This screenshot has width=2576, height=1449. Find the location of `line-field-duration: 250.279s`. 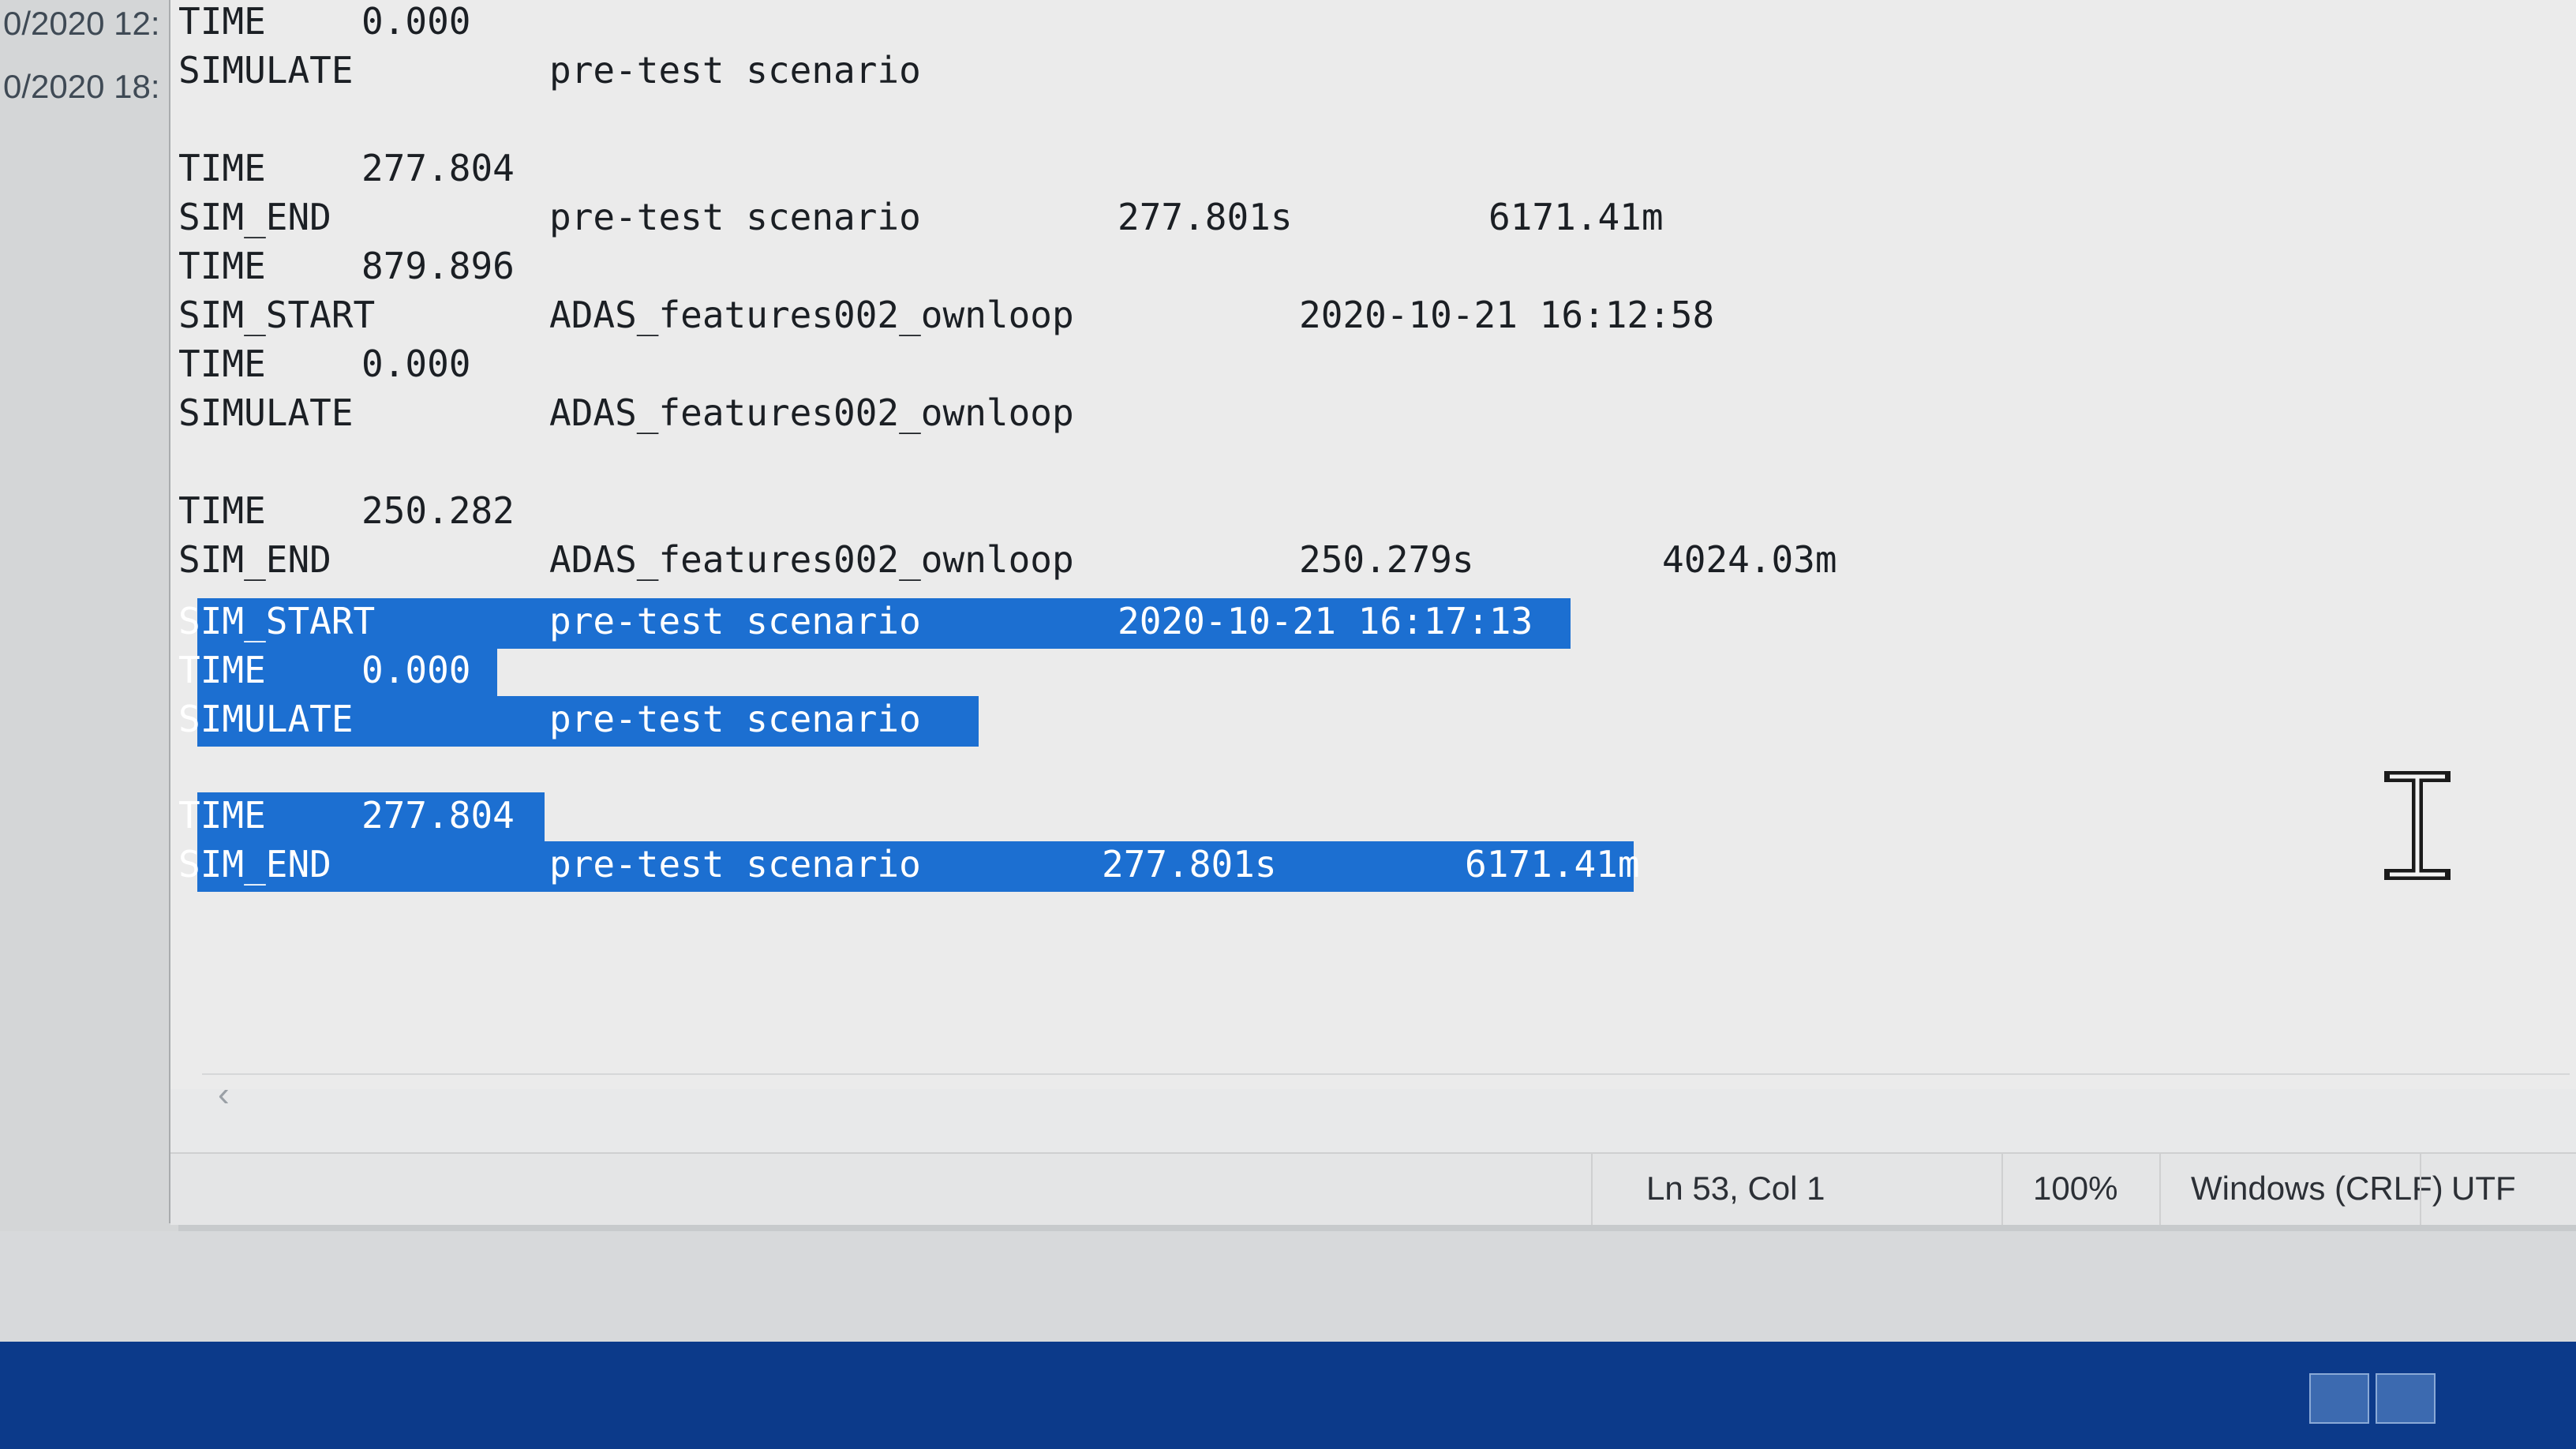

line-field-duration: 250.279s is located at coordinates (1386, 559).